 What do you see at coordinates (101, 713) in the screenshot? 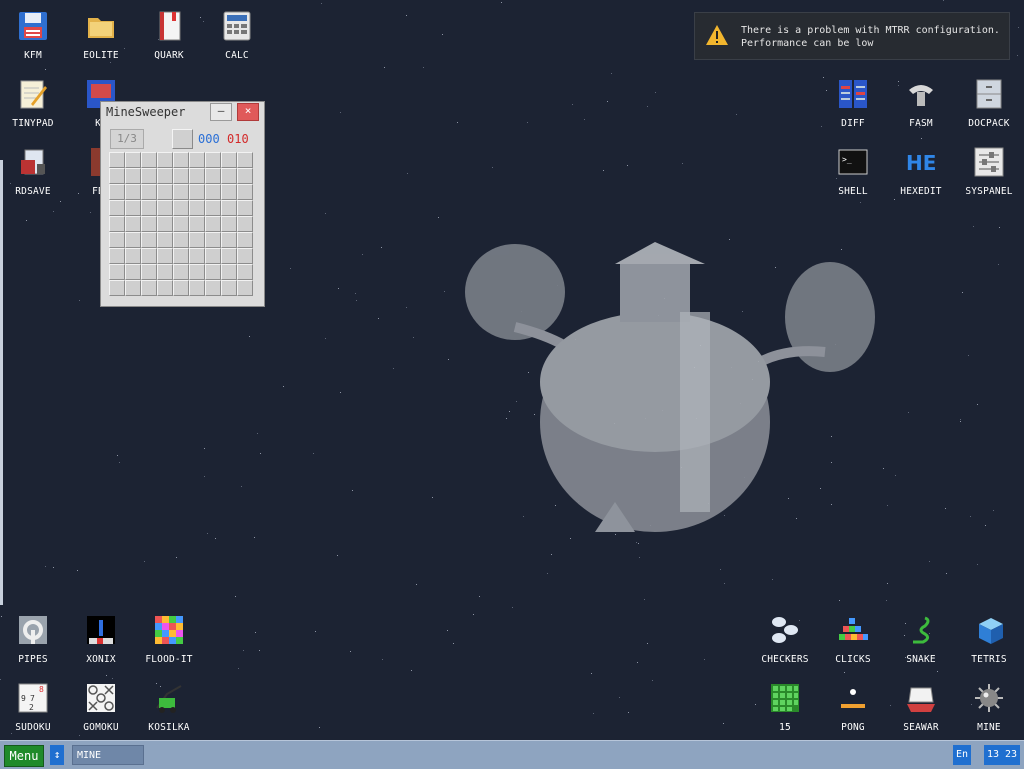
I see `desktop-icon-gomoku: GOMOKU` at bounding box center [101, 713].